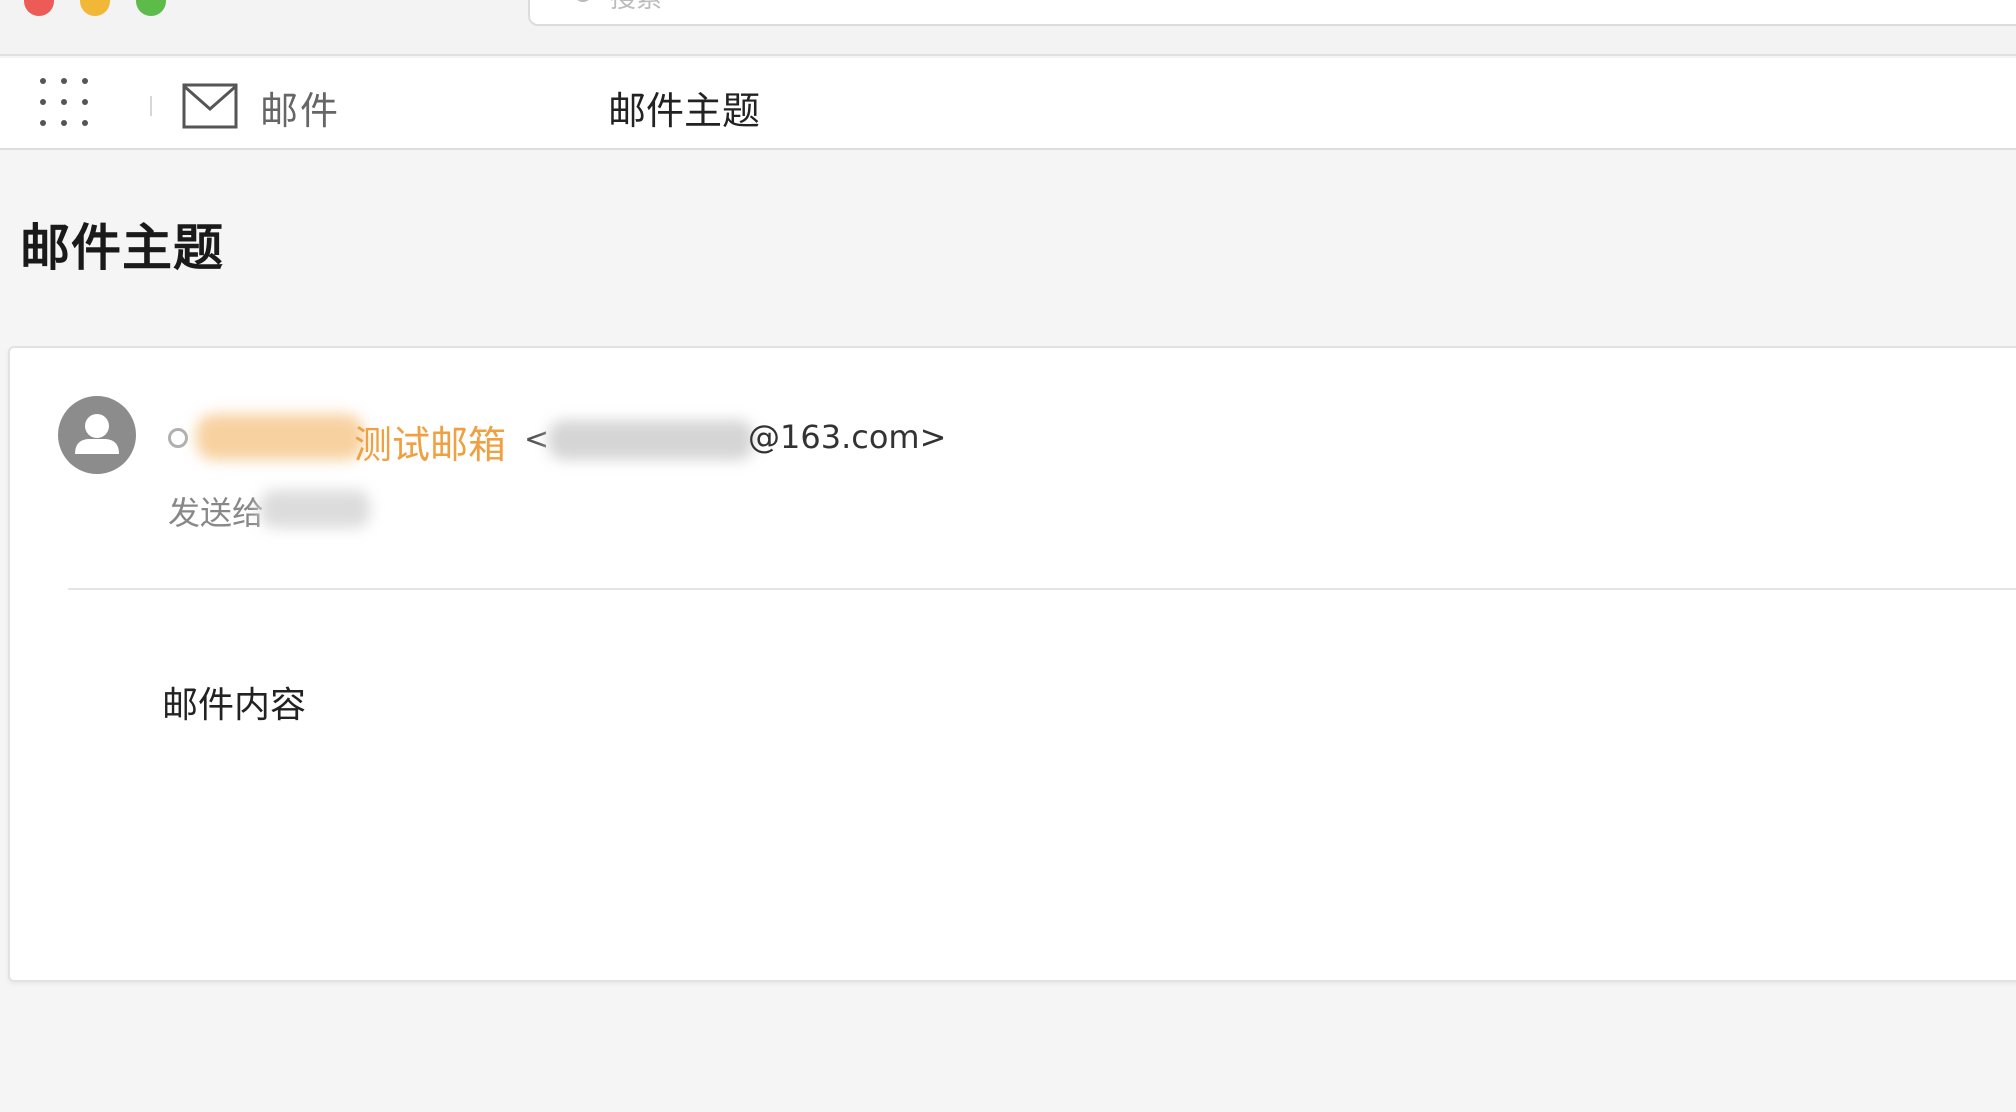  I want to click on sender-address-open: <, so click(537, 439).